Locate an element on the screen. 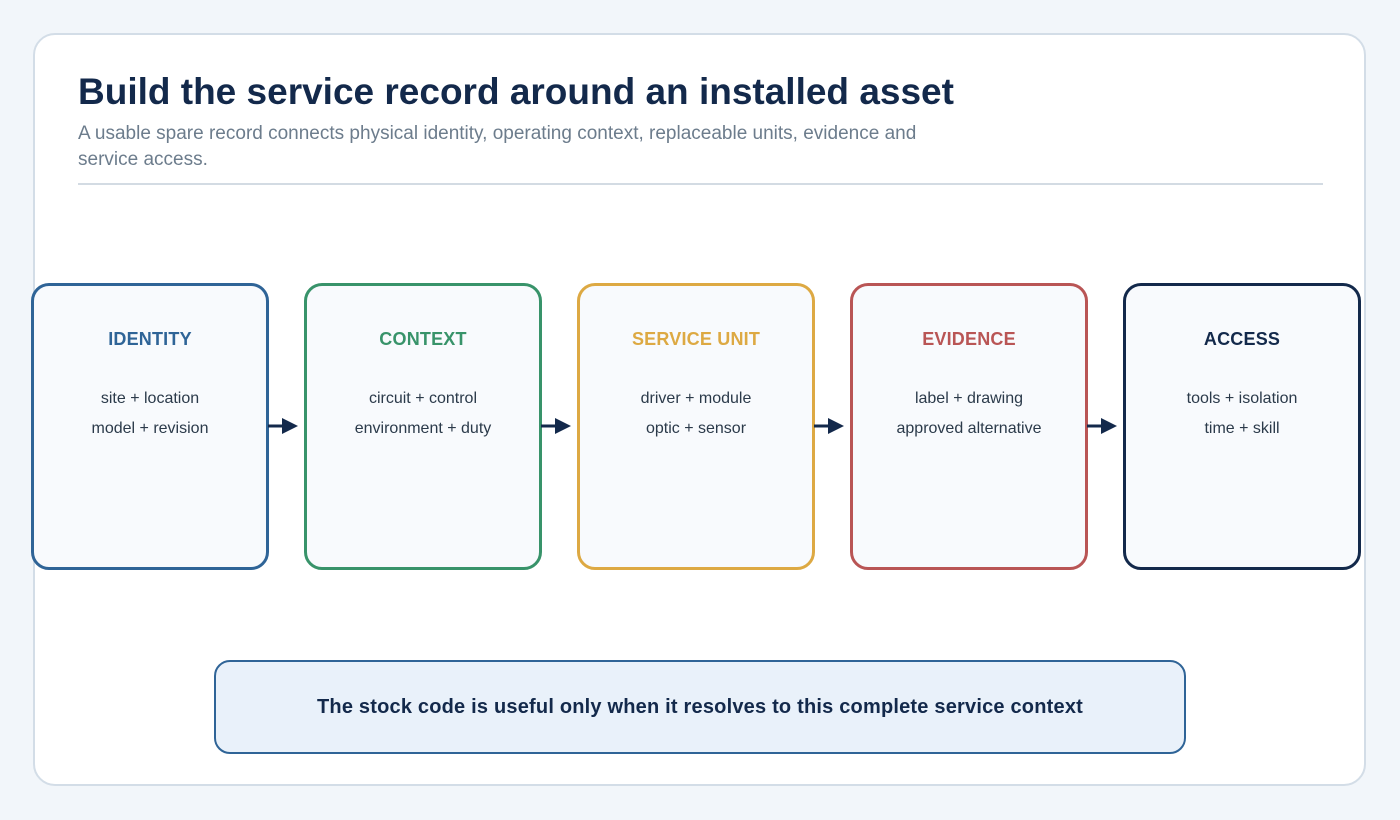  stage-service-unit-line-2: optic + sensor is located at coordinates (696, 428).